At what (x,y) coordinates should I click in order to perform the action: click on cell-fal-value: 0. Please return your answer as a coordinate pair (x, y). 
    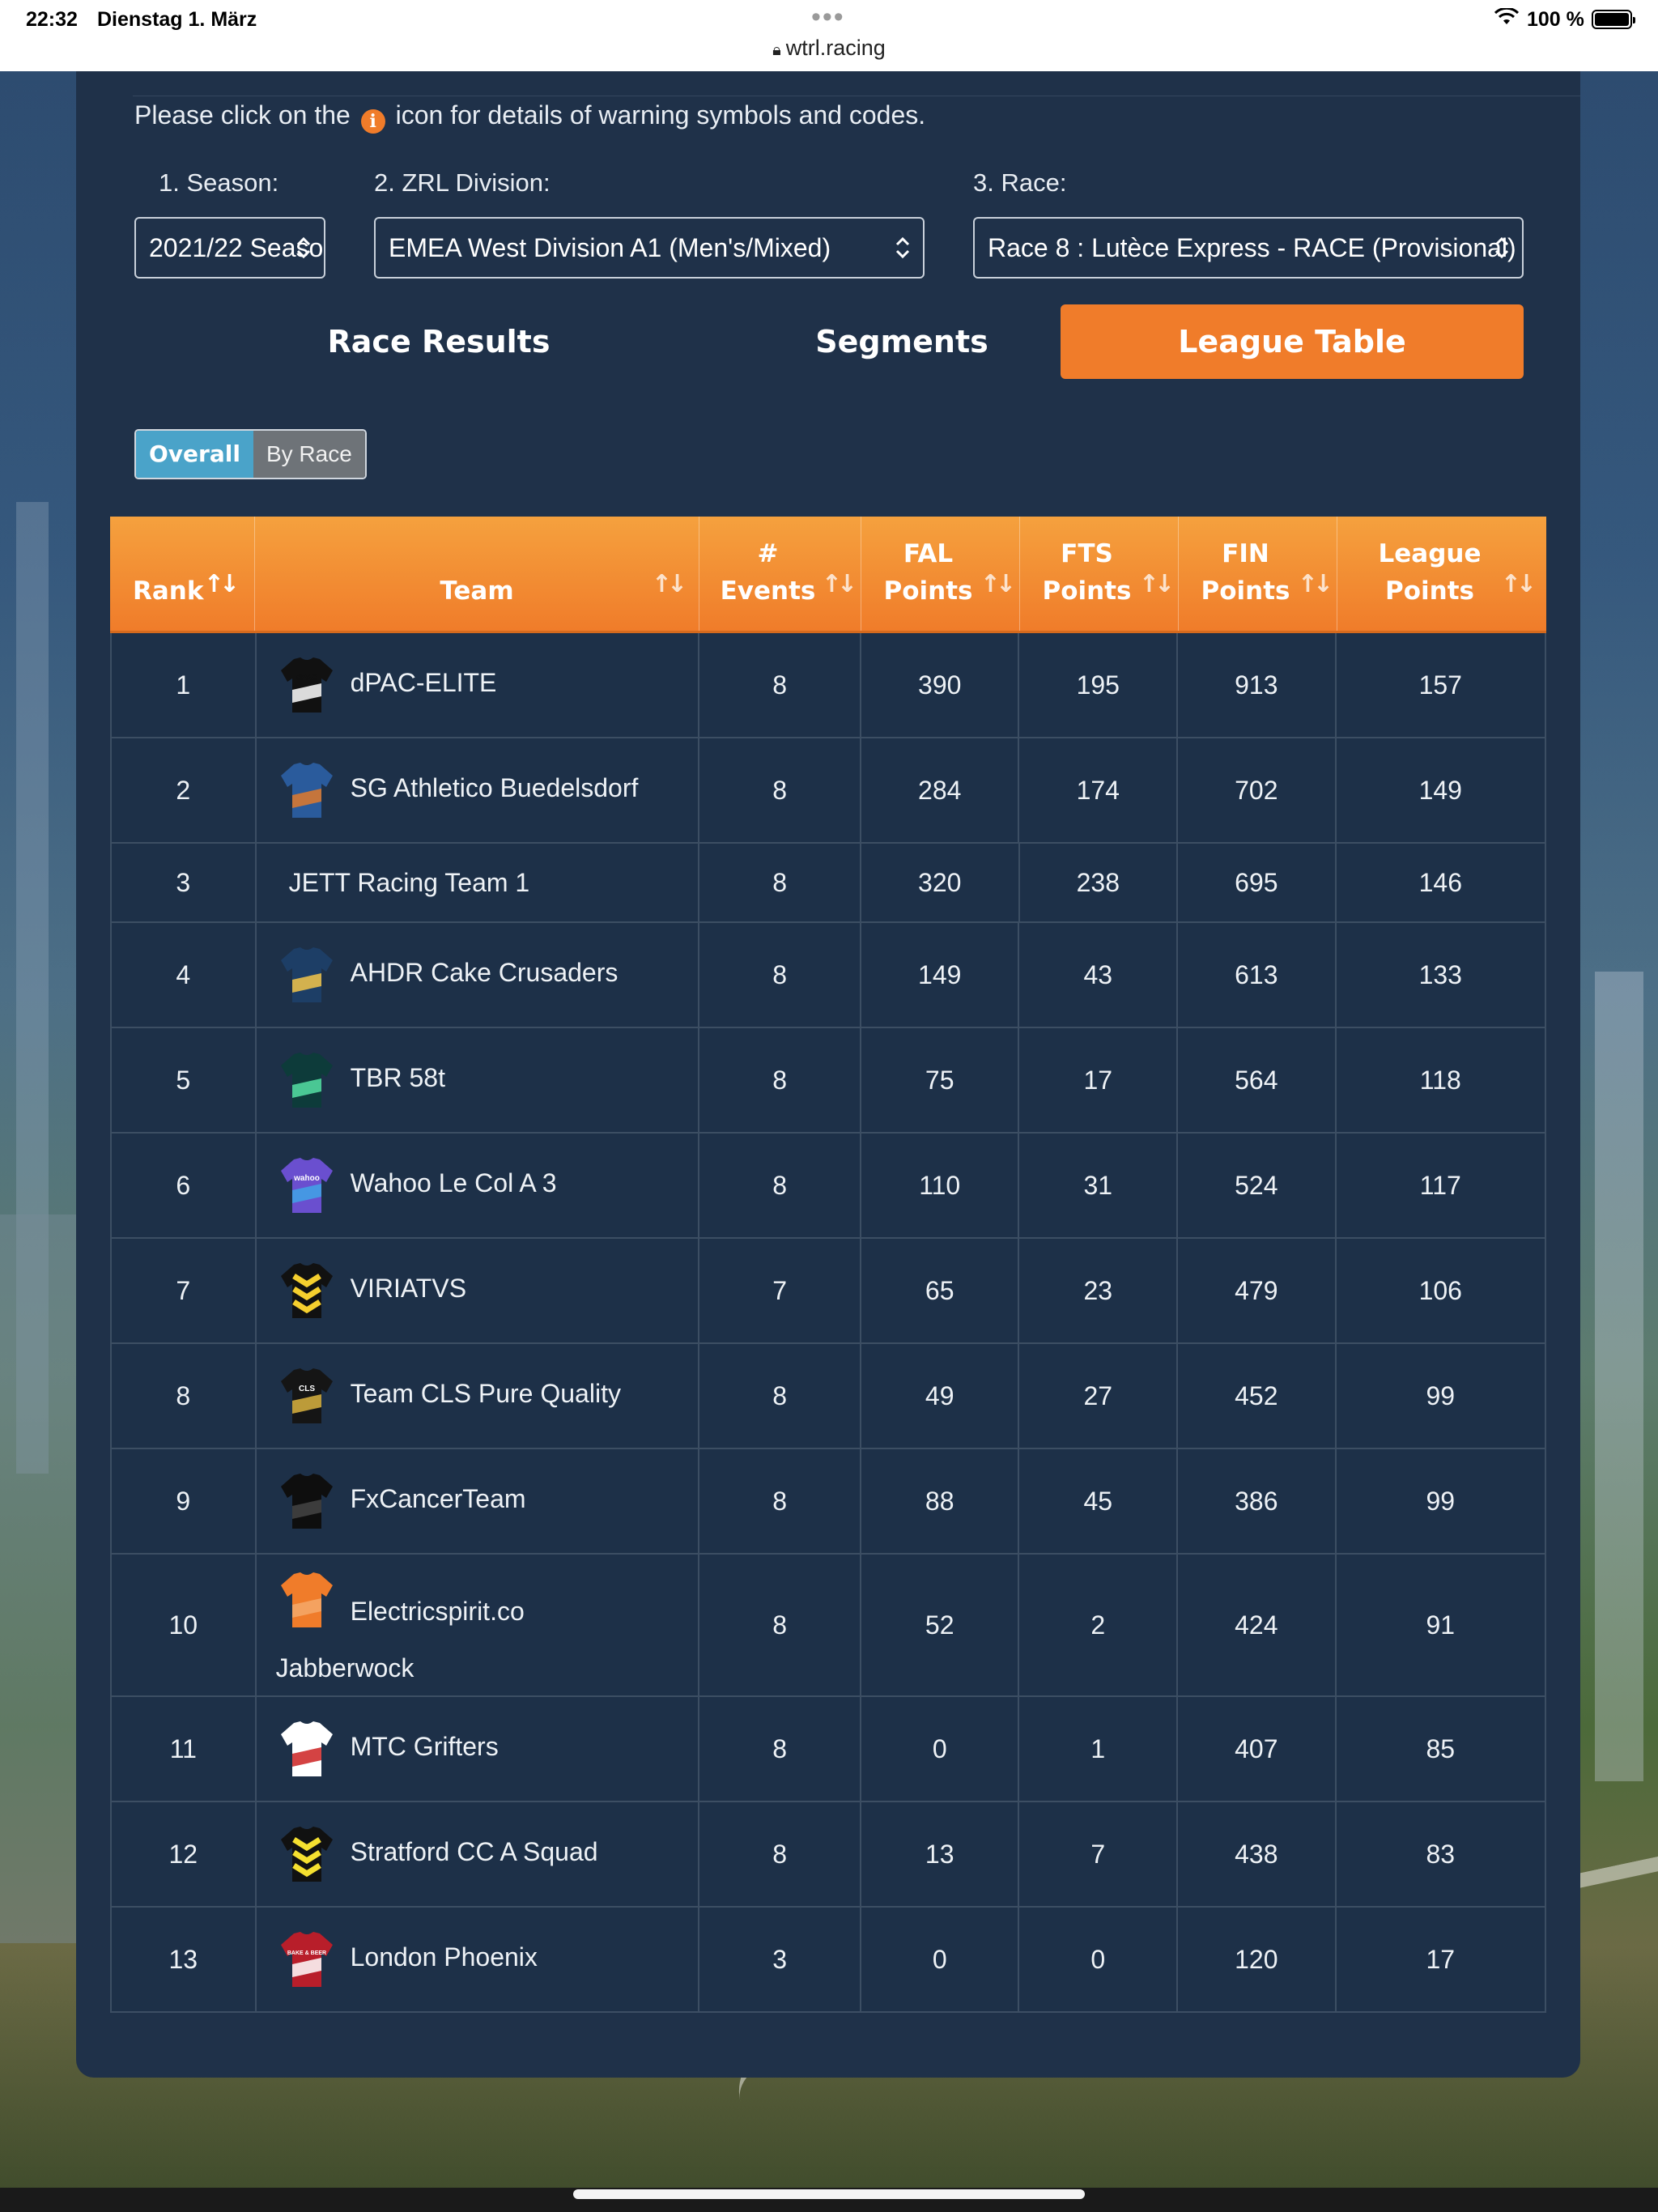
    Looking at the image, I should click on (939, 1748).